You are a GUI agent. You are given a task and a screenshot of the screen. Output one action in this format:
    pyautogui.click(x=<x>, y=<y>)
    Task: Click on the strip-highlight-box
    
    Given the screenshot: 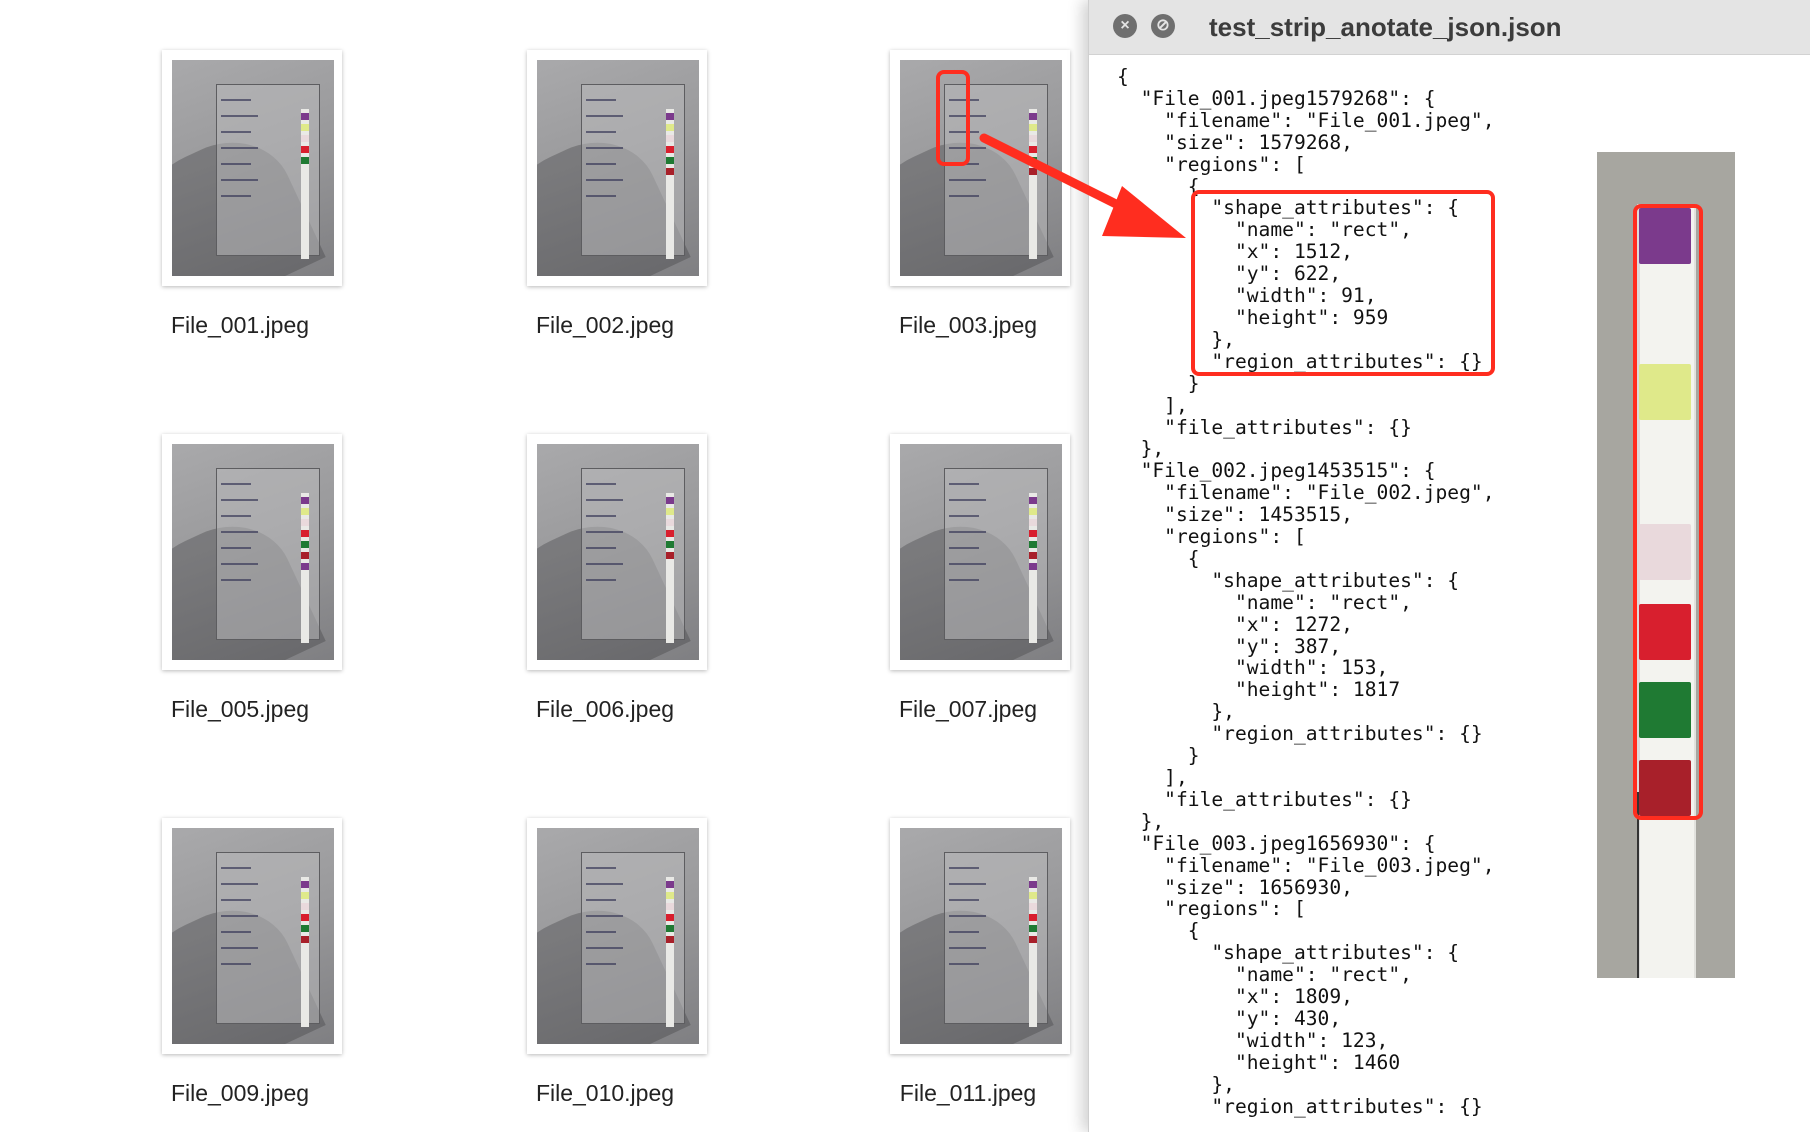 What is the action you would take?
    pyautogui.click(x=1668, y=512)
    